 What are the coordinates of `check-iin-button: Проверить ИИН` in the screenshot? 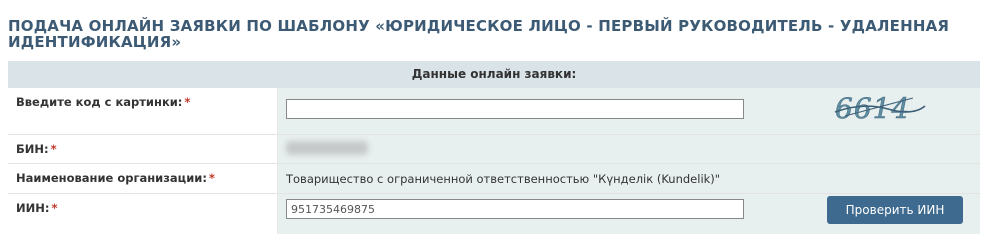 It's located at (895, 210).